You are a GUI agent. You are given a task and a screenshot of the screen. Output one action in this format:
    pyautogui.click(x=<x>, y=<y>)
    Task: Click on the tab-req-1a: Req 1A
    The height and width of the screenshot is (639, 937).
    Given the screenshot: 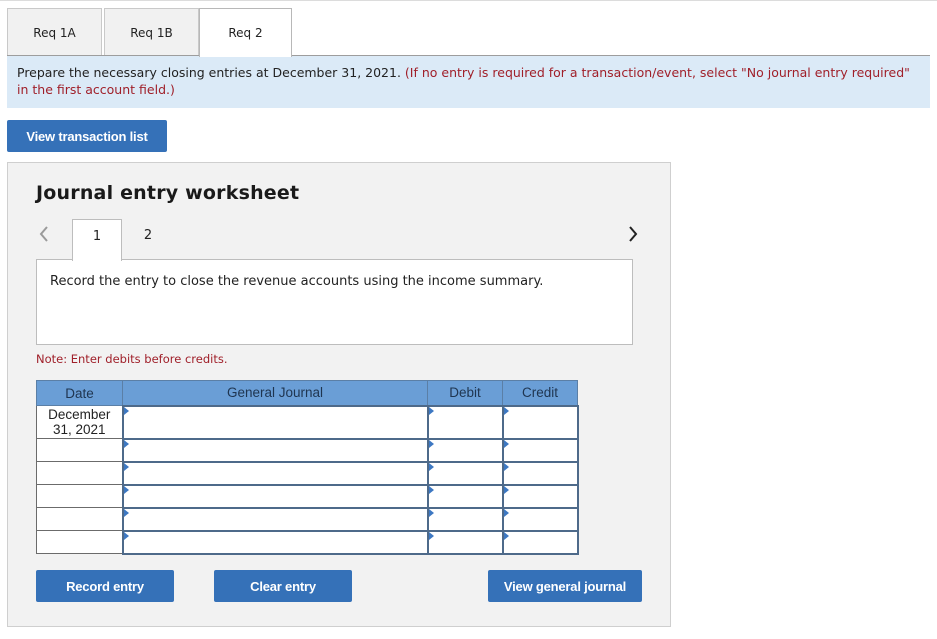 What is the action you would take?
    pyautogui.click(x=54, y=32)
    